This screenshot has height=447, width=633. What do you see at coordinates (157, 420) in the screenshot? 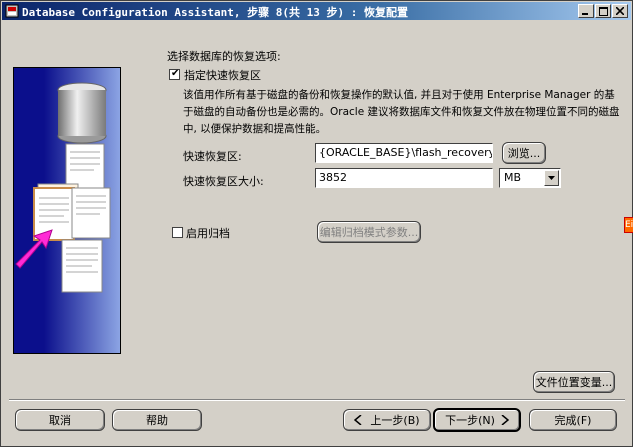
I see `help-button: 帮助` at bounding box center [157, 420].